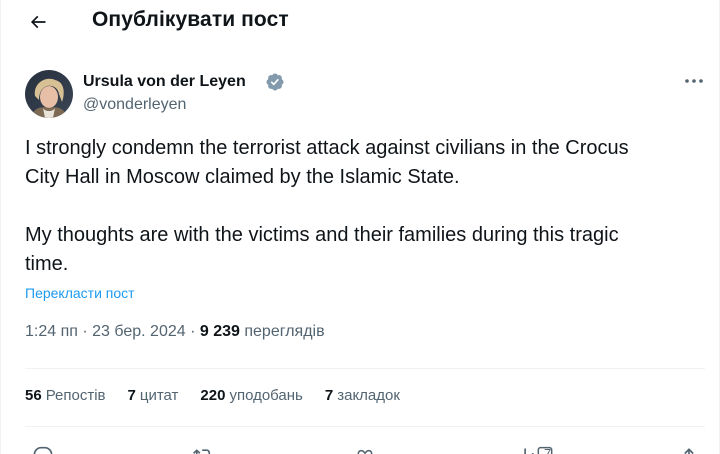  I want to click on bookmark-count: 7, so click(548, 450).